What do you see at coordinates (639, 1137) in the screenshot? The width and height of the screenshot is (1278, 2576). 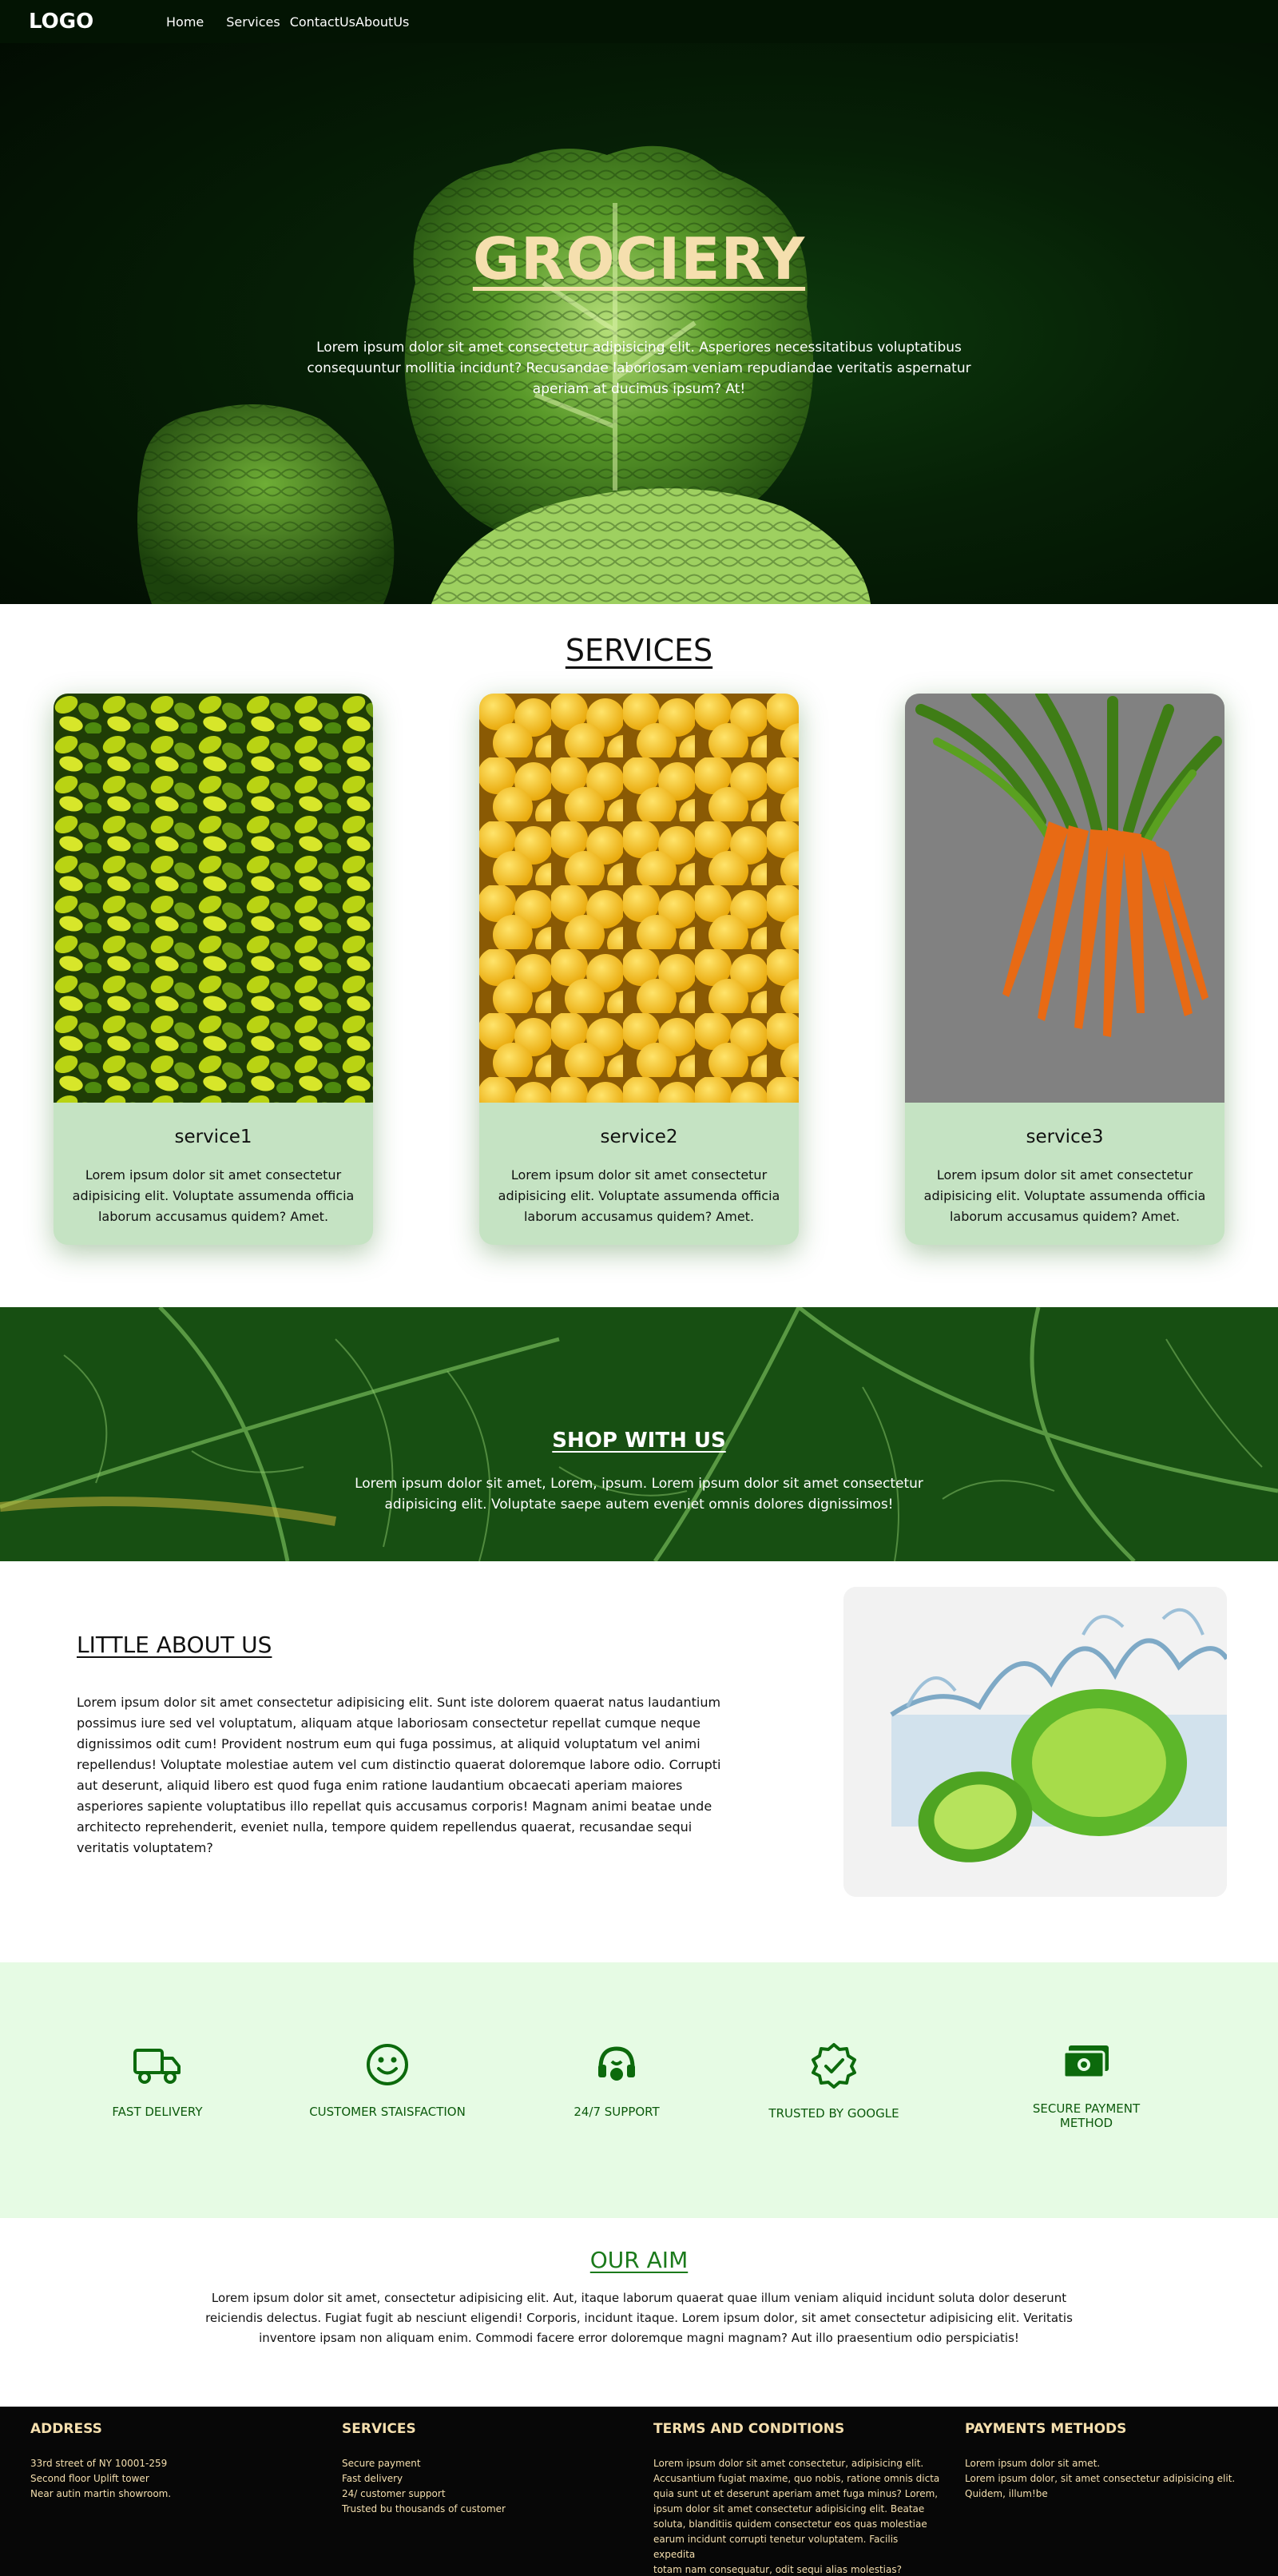 I see `service-card-title: service2` at bounding box center [639, 1137].